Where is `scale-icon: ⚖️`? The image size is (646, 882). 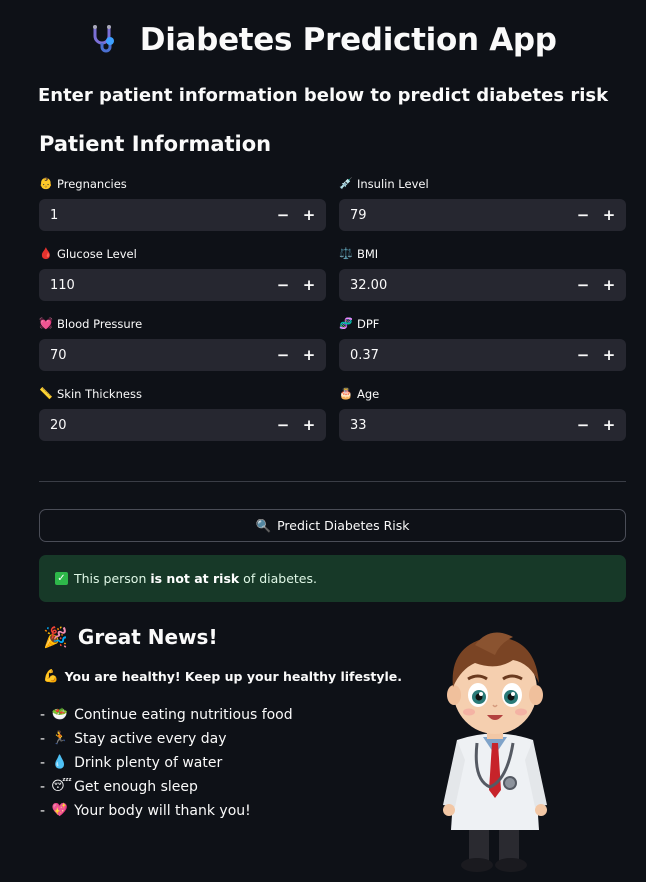 scale-icon: ⚖️ is located at coordinates (346, 253).